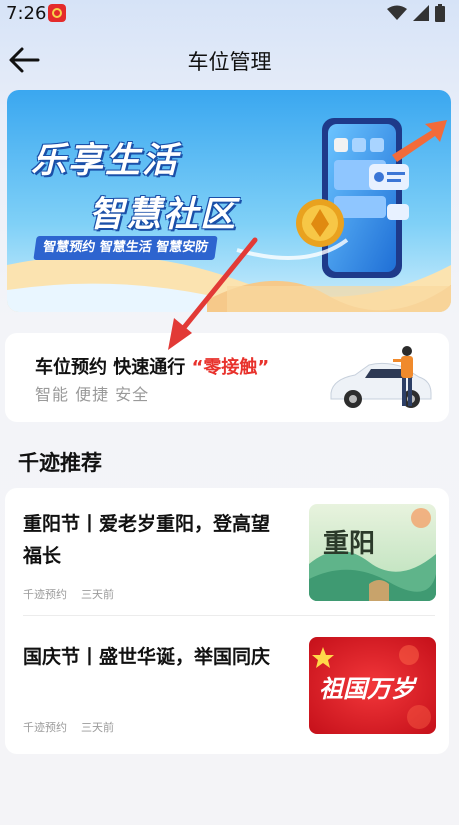 The image size is (459, 825). I want to click on car-illustration, so click(381, 377).